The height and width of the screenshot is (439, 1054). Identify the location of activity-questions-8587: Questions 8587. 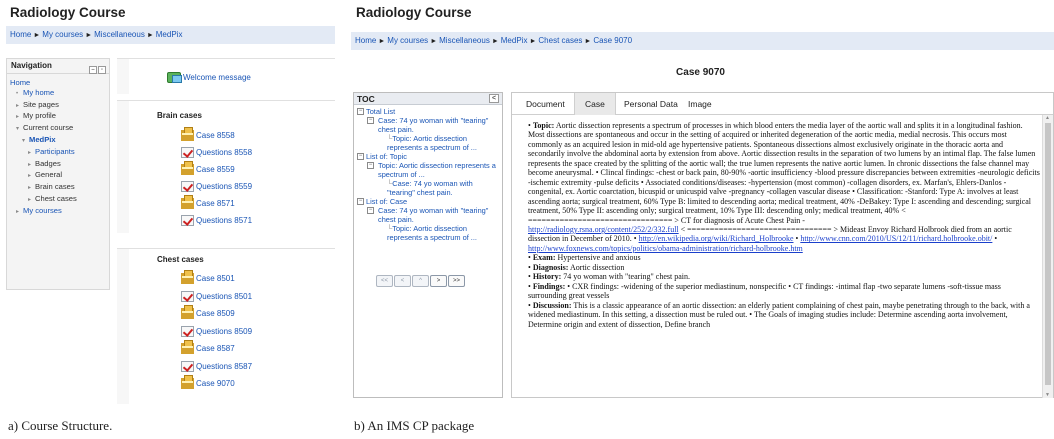
(216, 367).